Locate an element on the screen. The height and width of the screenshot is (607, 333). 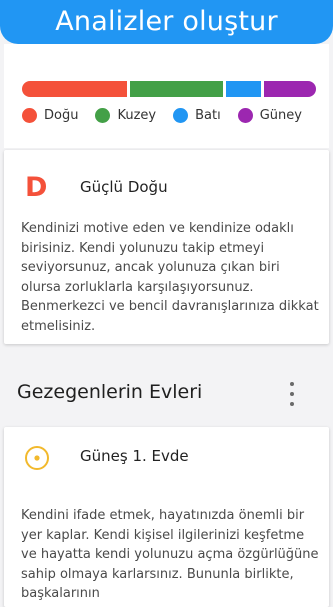
legend-label: Kuzey is located at coordinates (137, 115).